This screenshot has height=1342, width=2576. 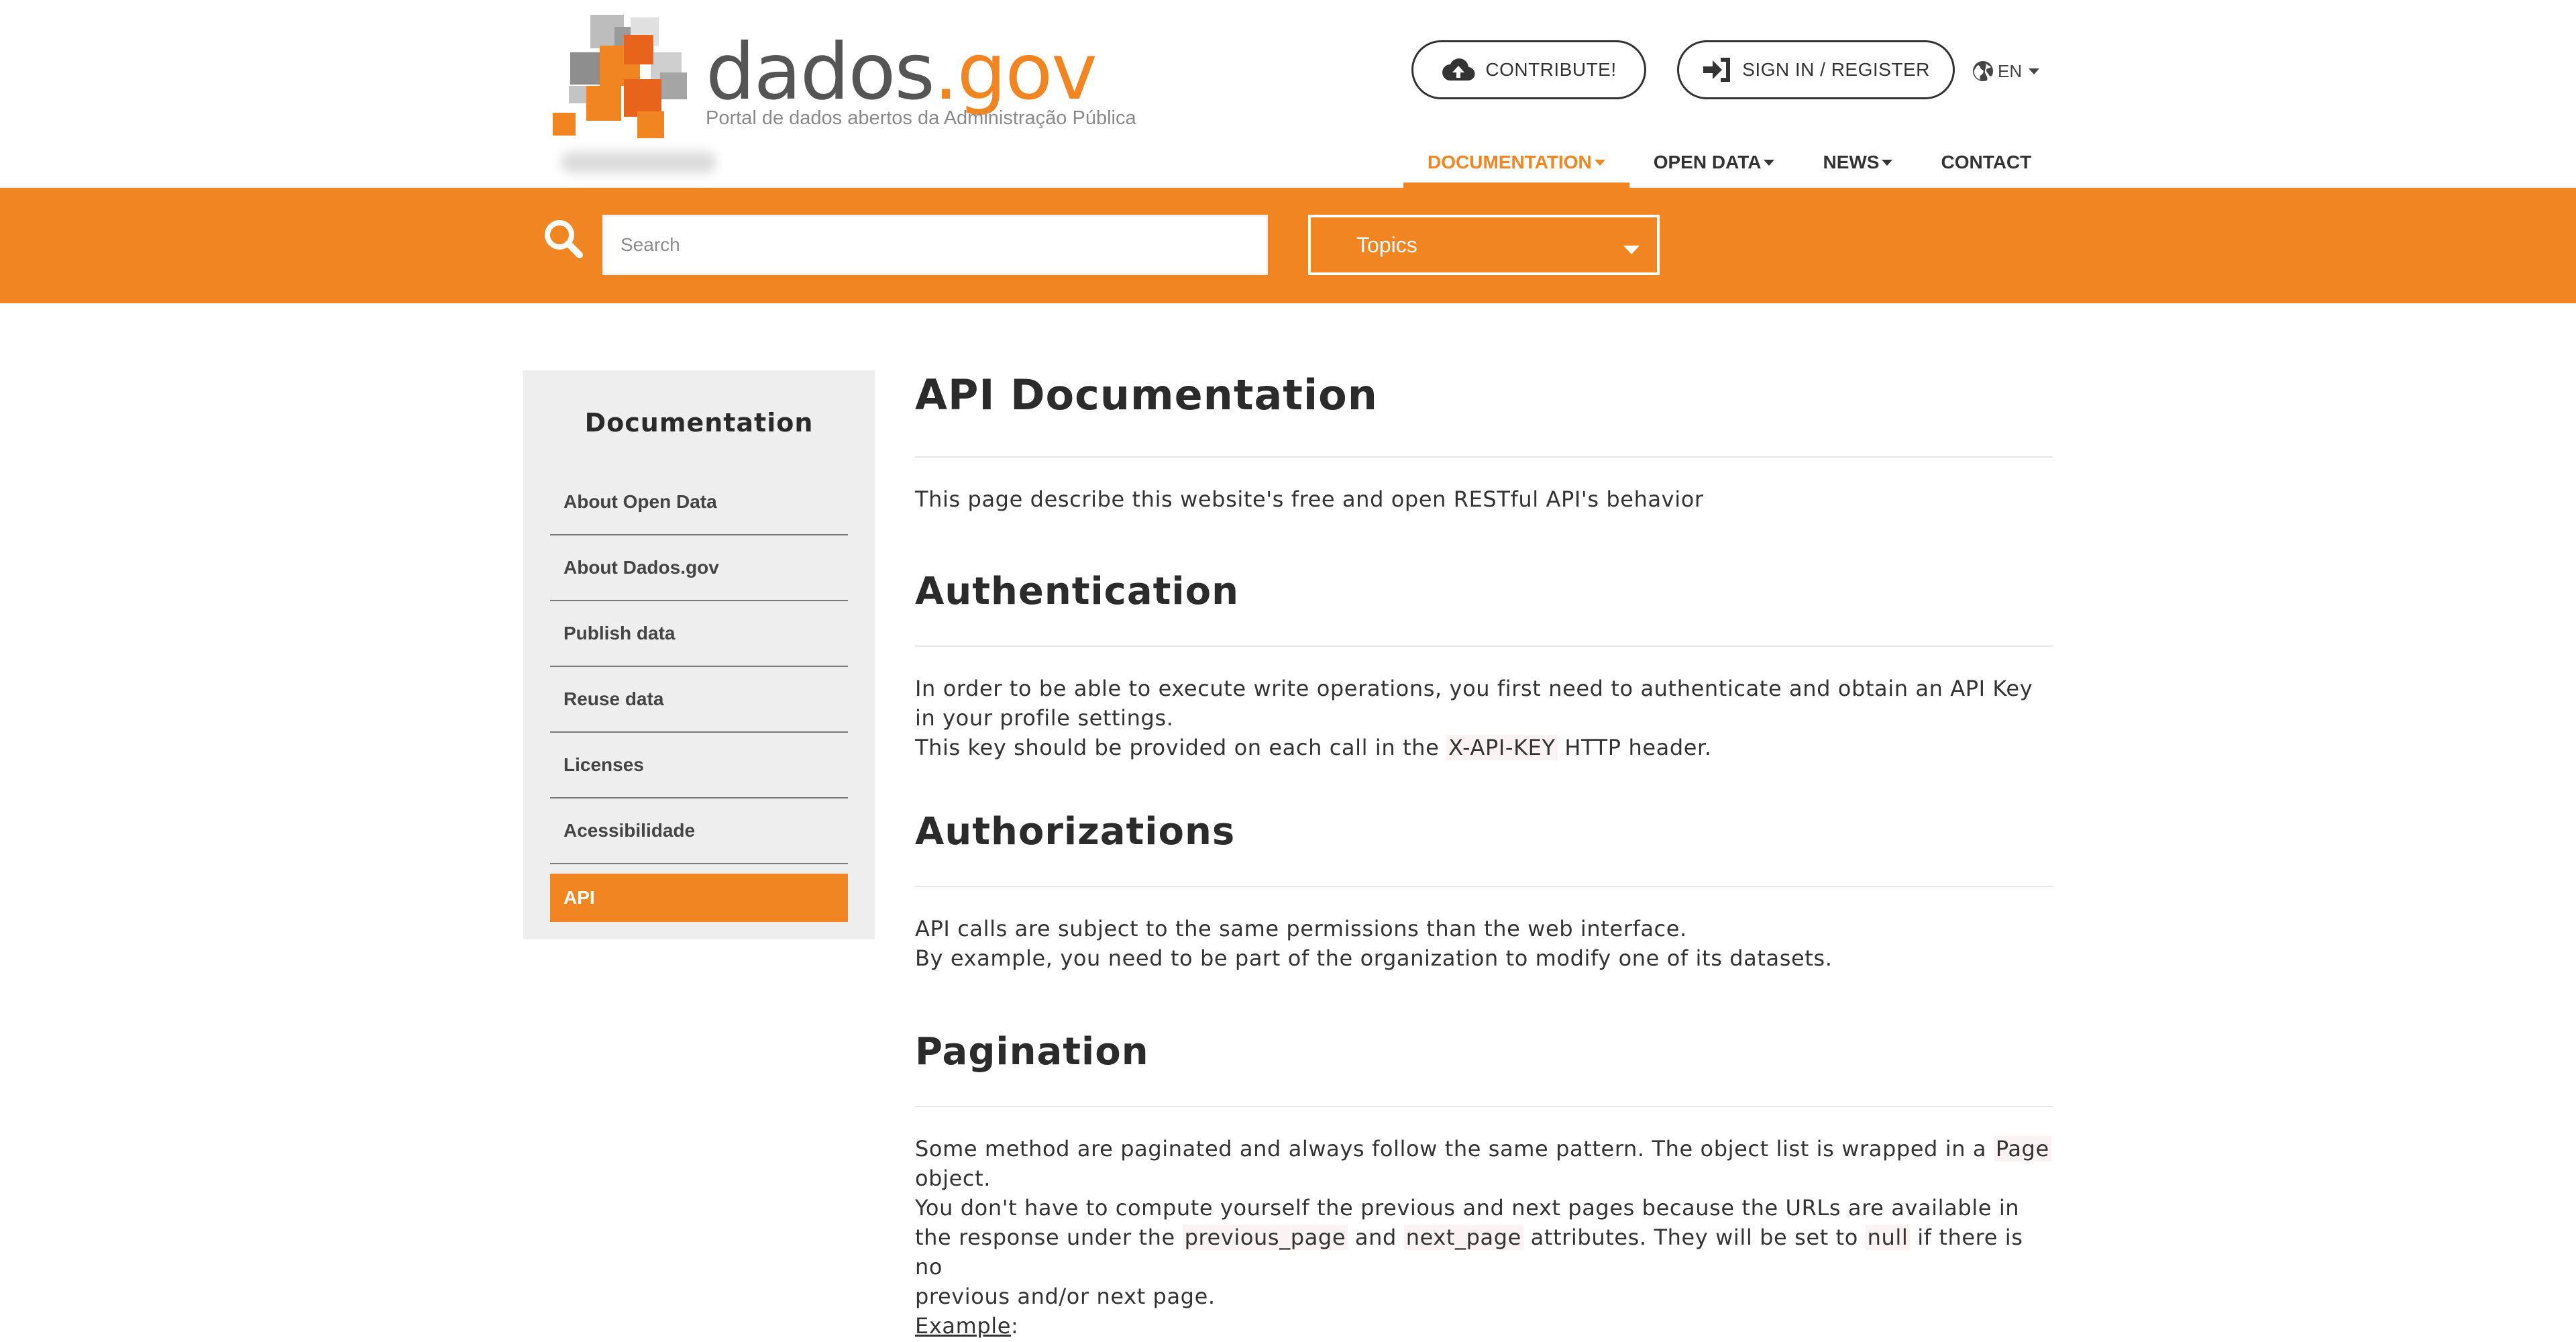 What do you see at coordinates (1983, 71) in the screenshot?
I see `globe-icon` at bounding box center [1983, 71].